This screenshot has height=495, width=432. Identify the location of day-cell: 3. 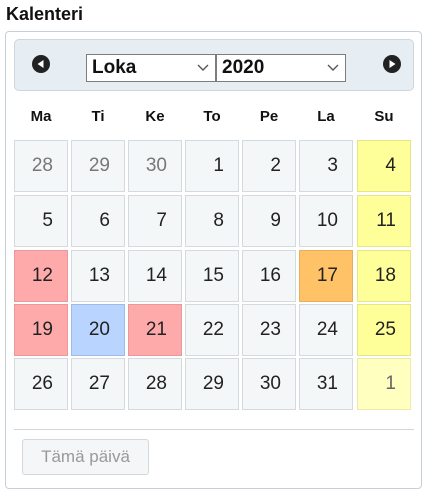
(326, 166).